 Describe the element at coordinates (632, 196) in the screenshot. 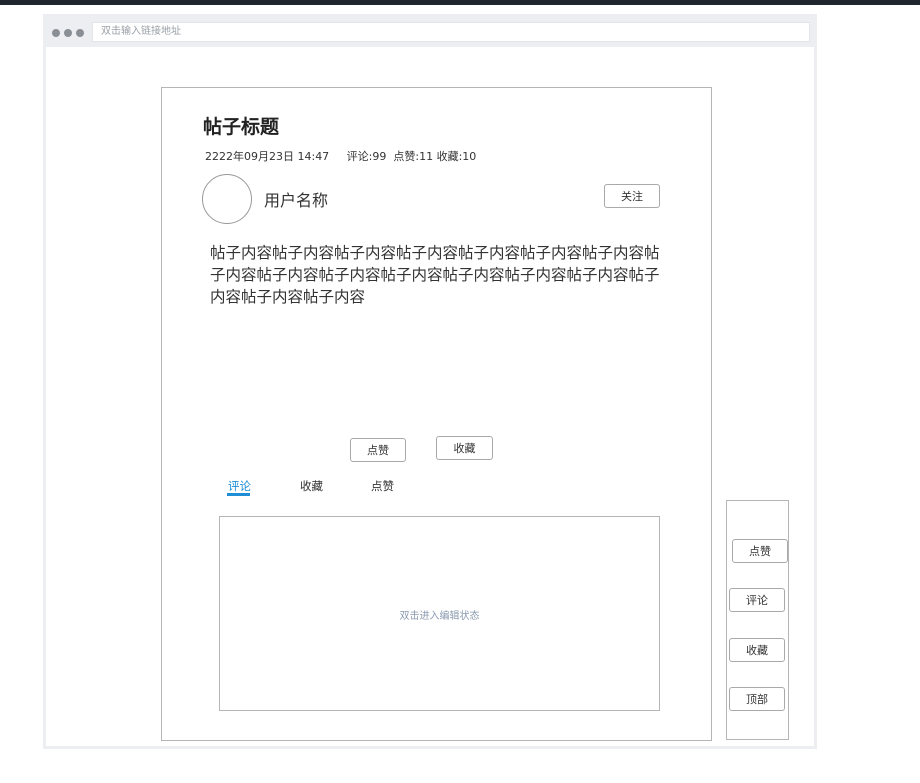

I see `follow-button: 关注` at that location.